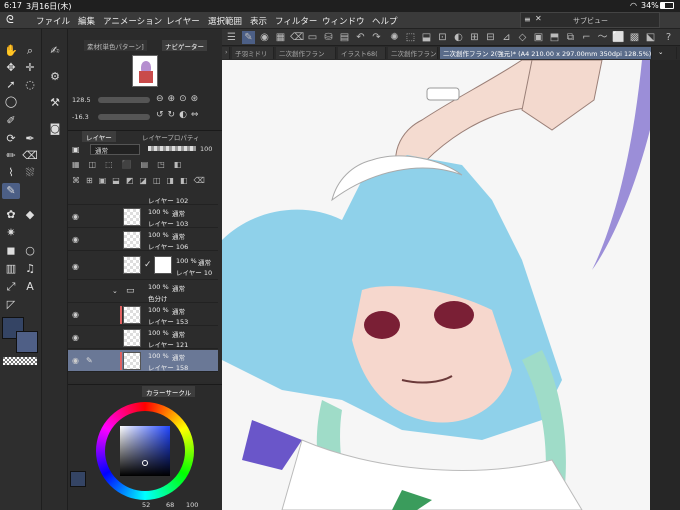  Describe the element at coordinates (86, 21) in the screenshot. I see `menu-edit: 編集` at that location.